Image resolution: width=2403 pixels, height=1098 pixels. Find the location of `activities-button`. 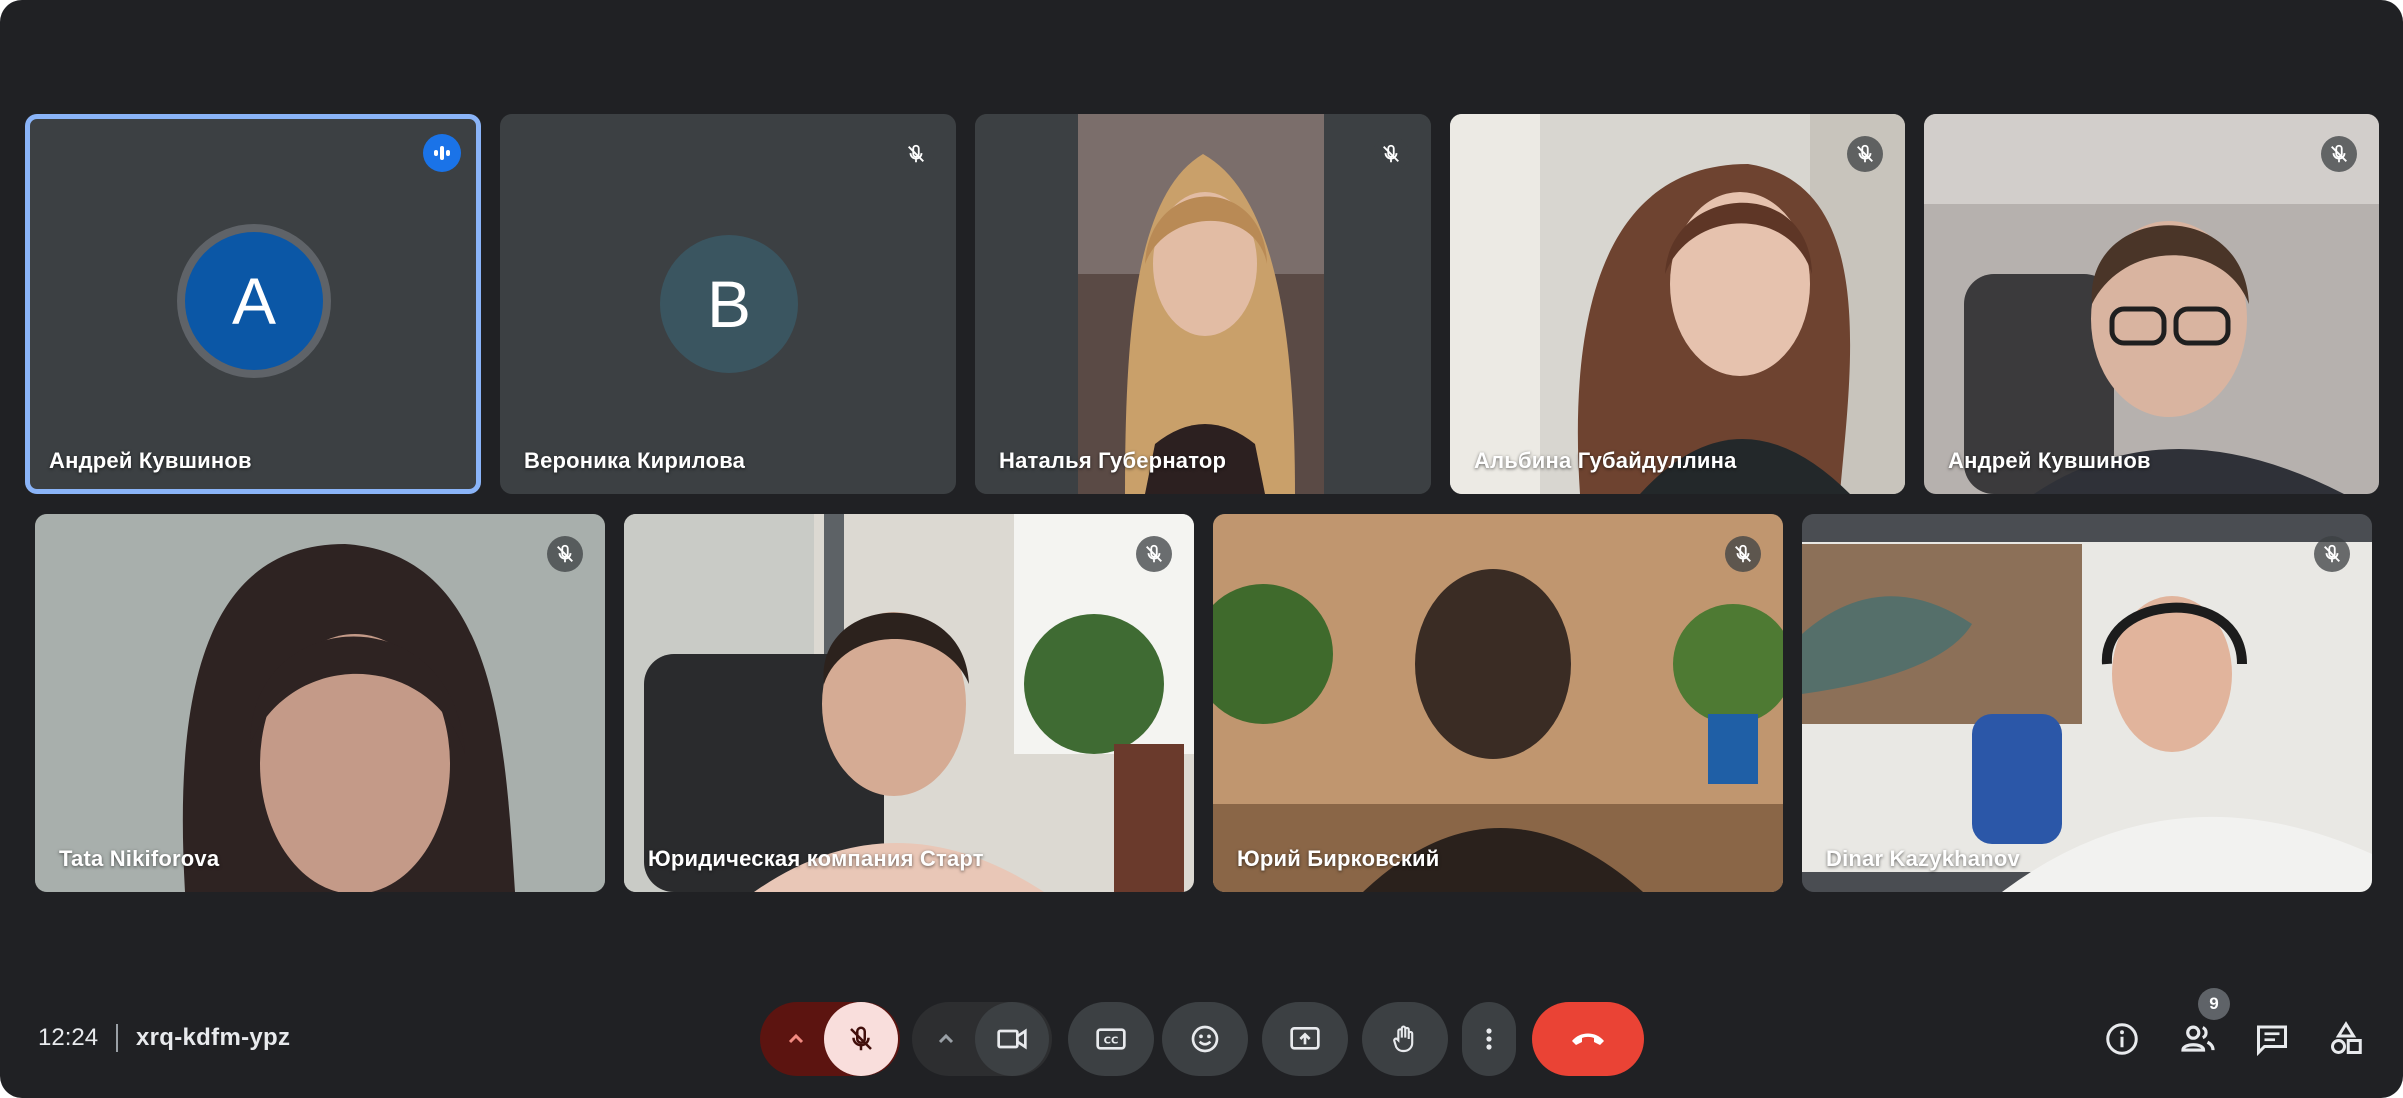

activities-button is located at coordinates (2346, 1039).